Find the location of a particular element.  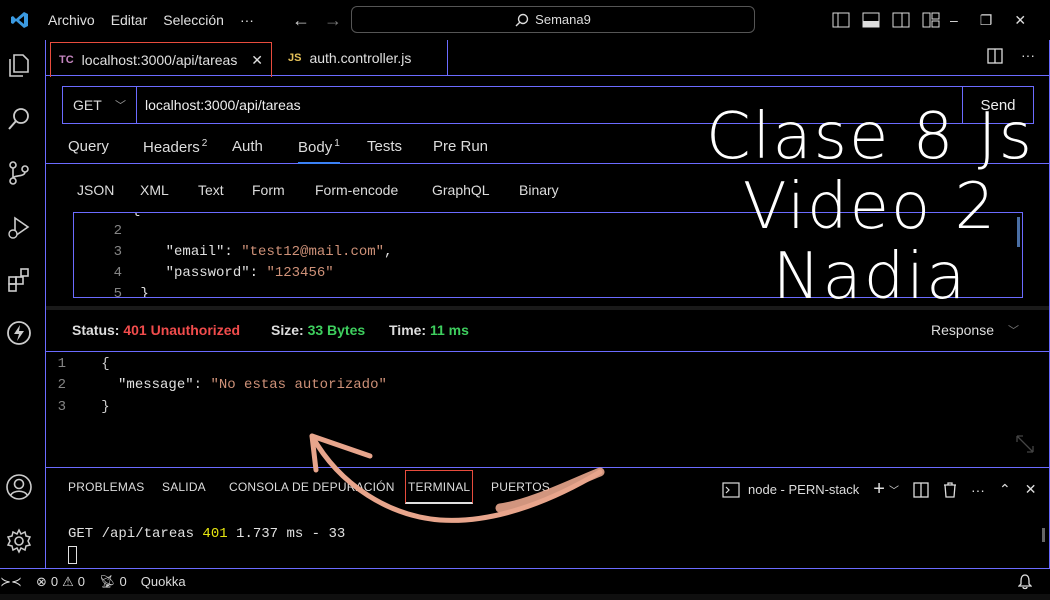

activity-bar is located at coordinates (22, 304).